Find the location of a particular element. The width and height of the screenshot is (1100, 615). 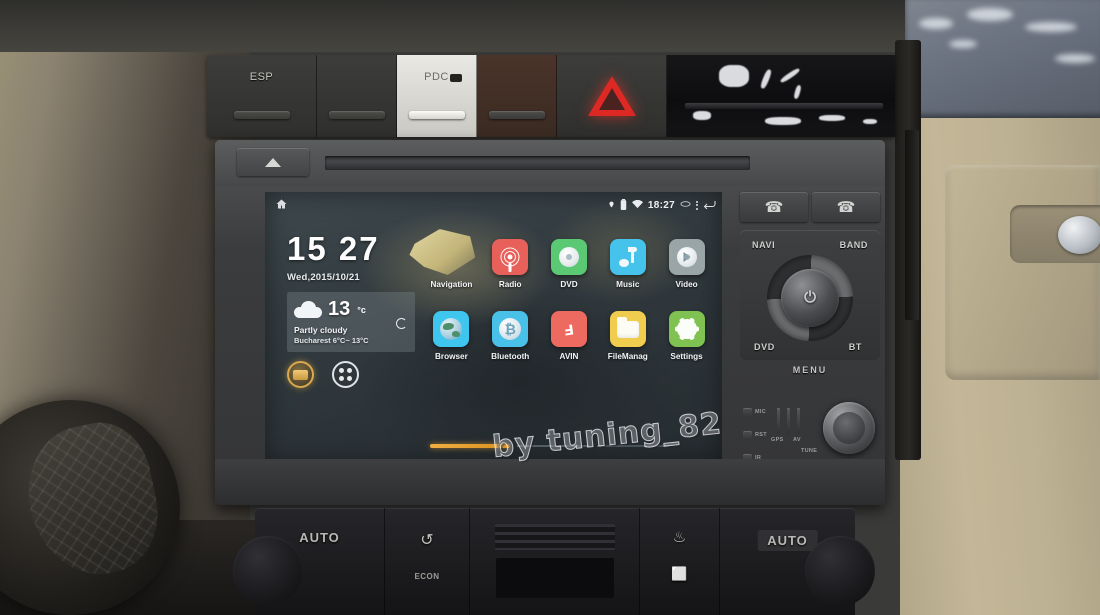

hazard-button is located at coordinates (612, 96).